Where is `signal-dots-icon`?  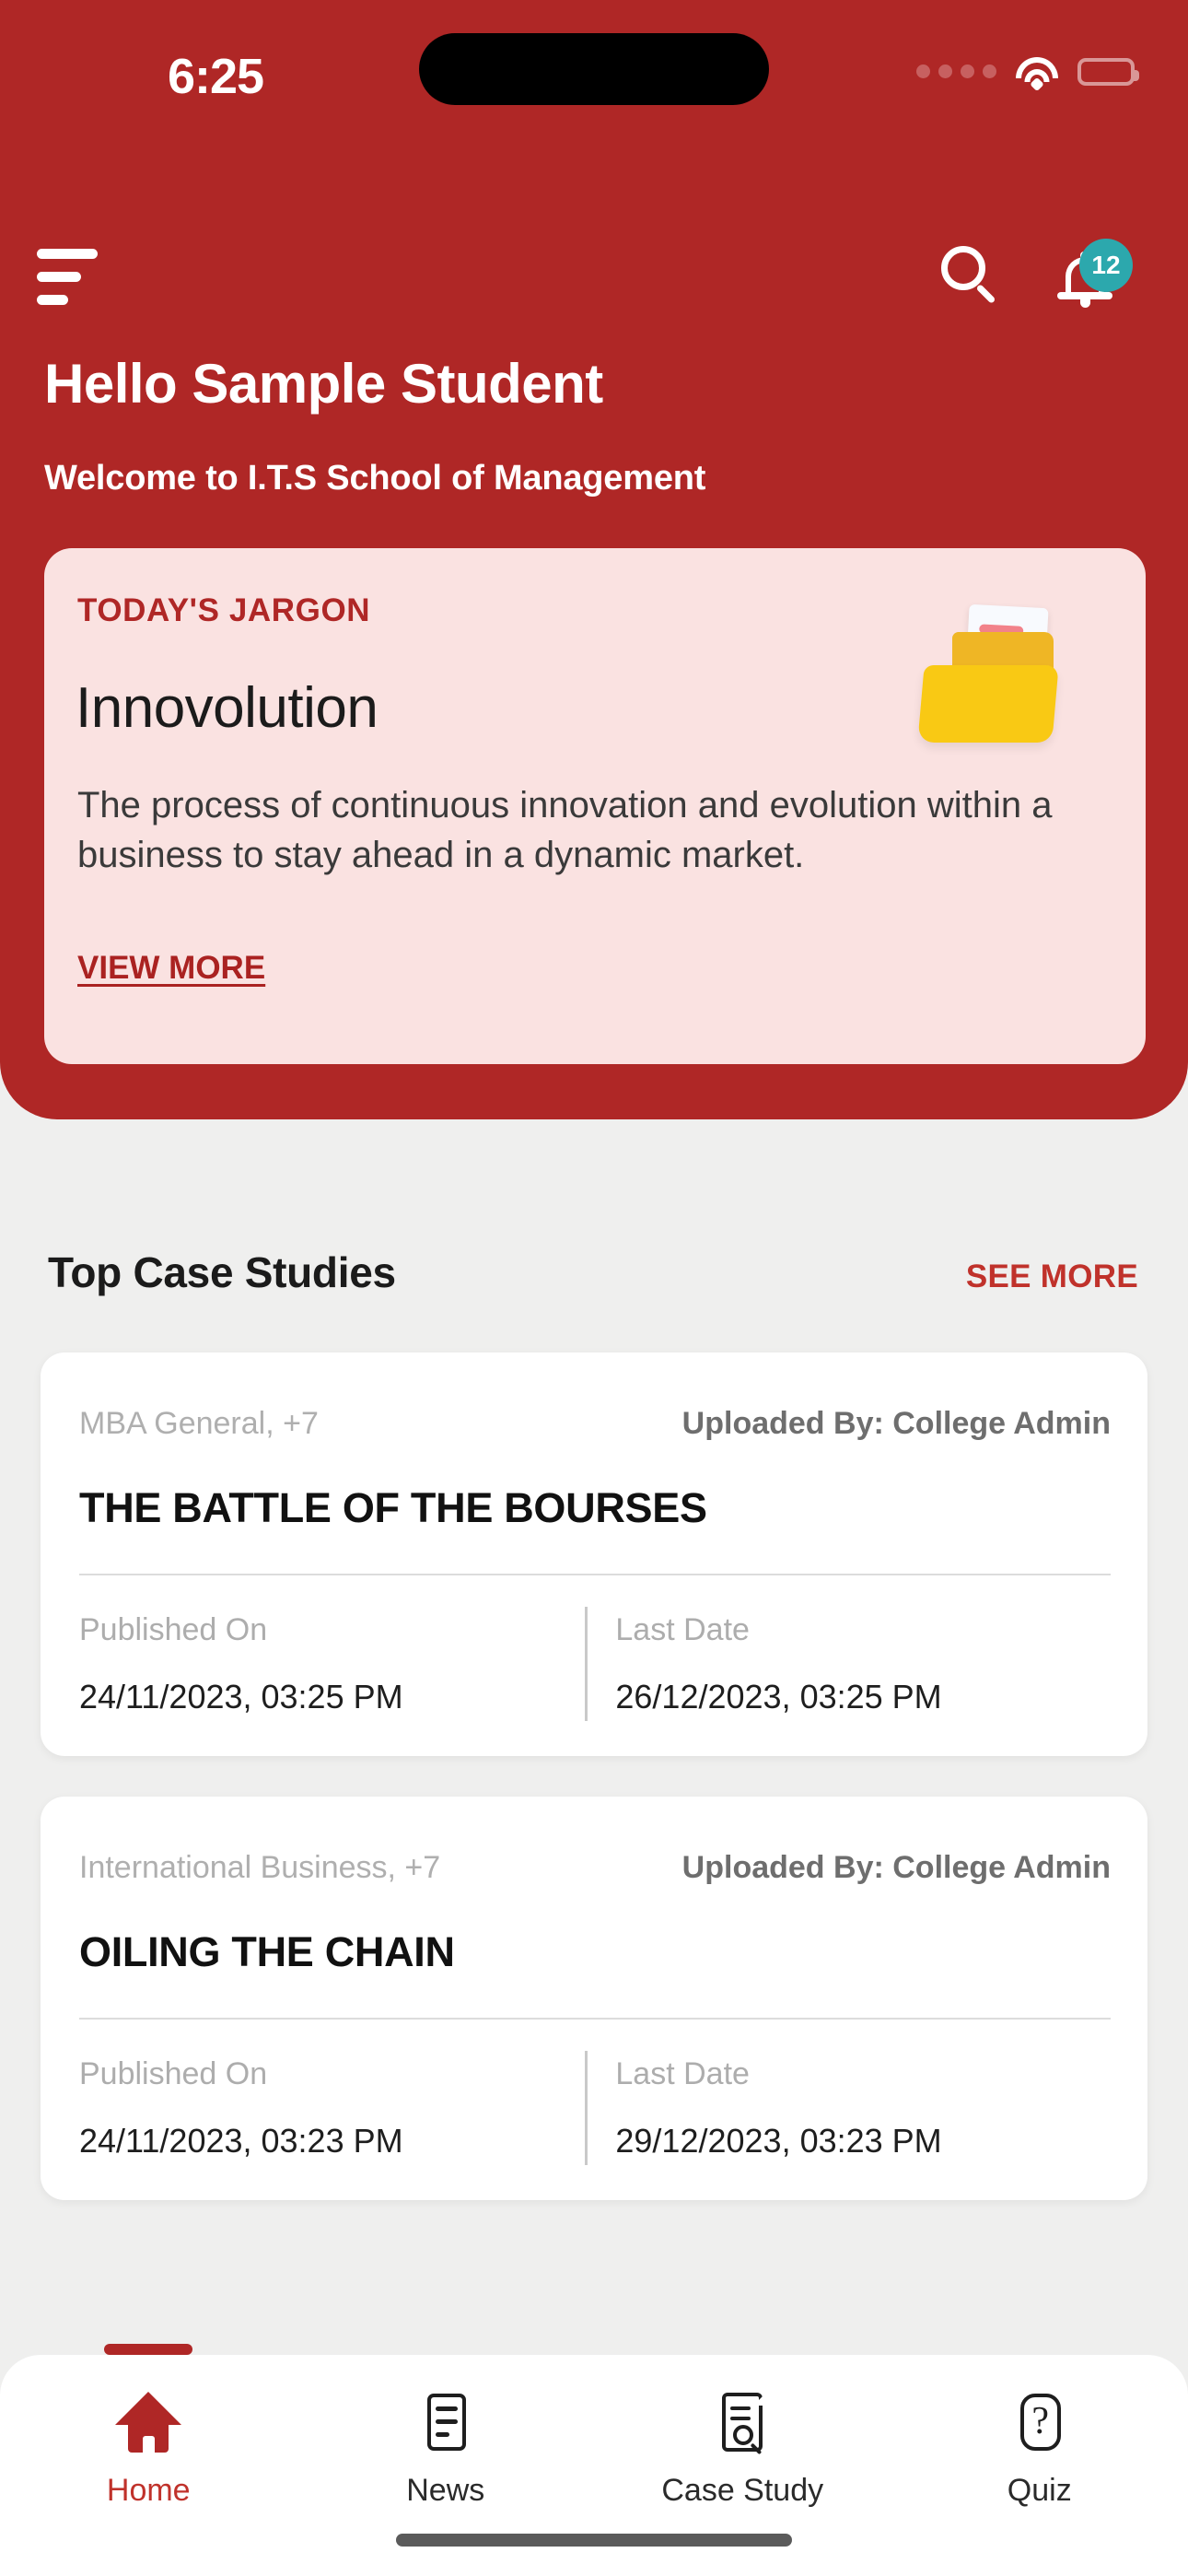 signal-dots-icon is located at coordinates (956, 72).